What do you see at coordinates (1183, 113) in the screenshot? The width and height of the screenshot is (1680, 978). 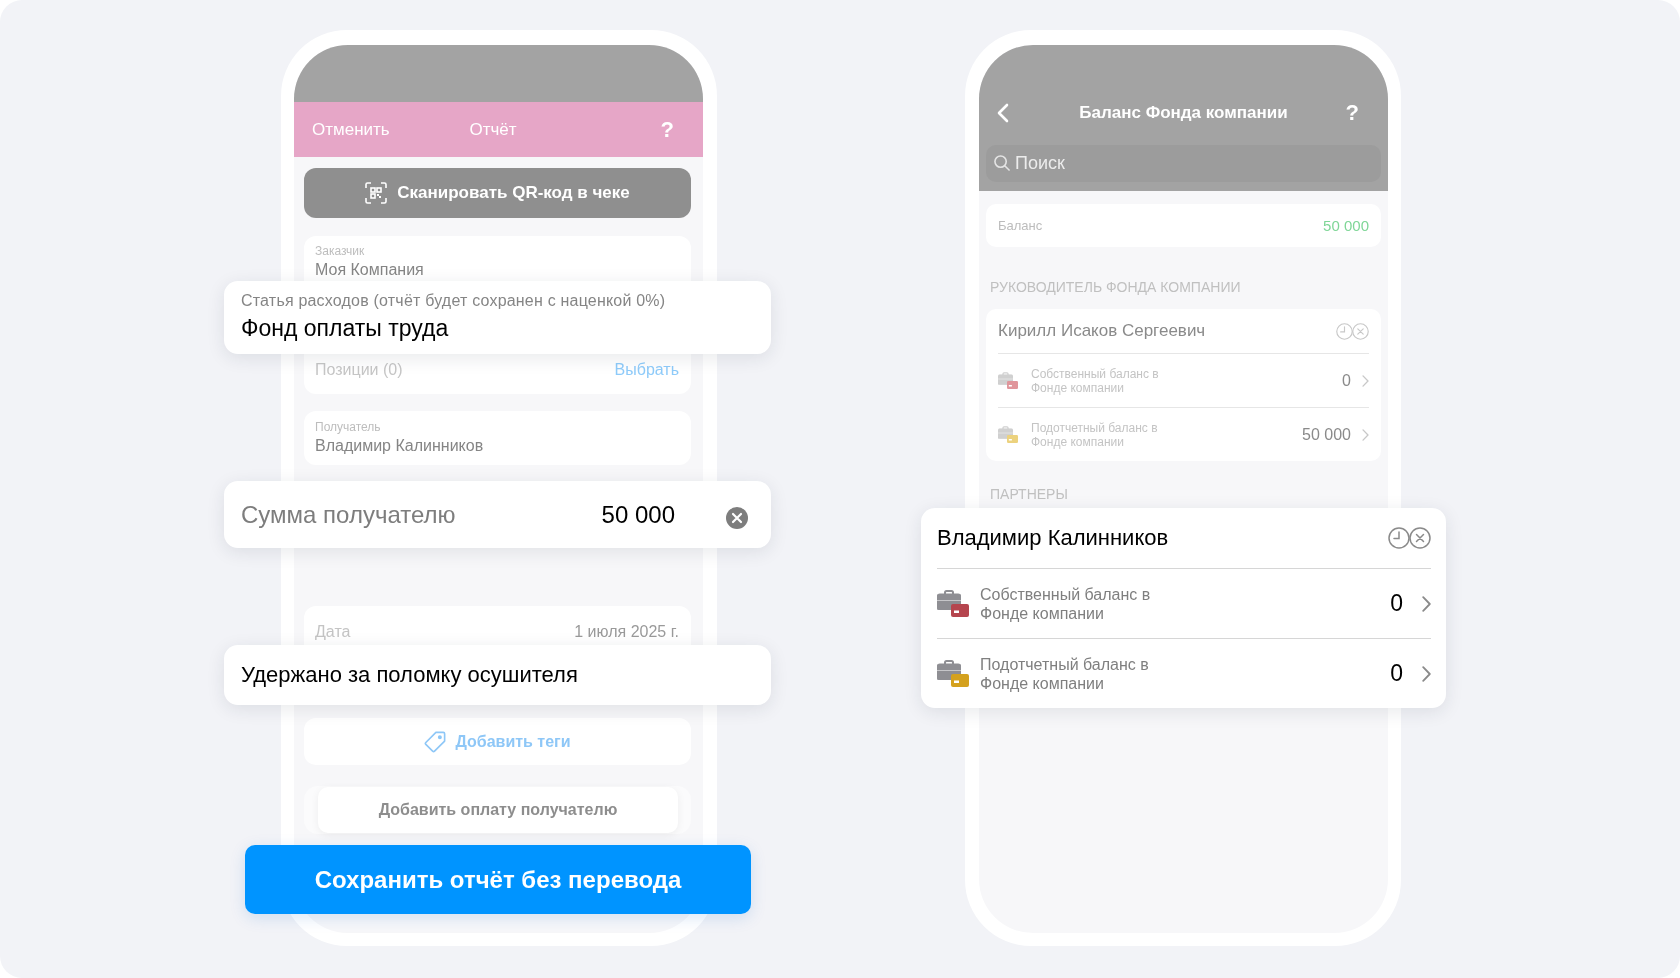 I see `screen-title: Баланс Фонда компании` at bounding box center [1183, 113].